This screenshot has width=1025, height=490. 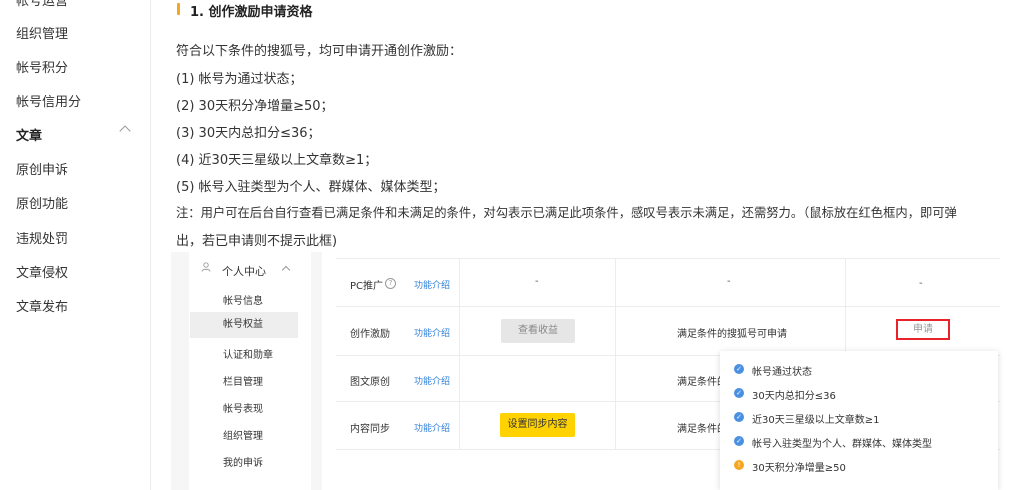 I want to click on chevron-up-icon, so click(x=125, y=131).